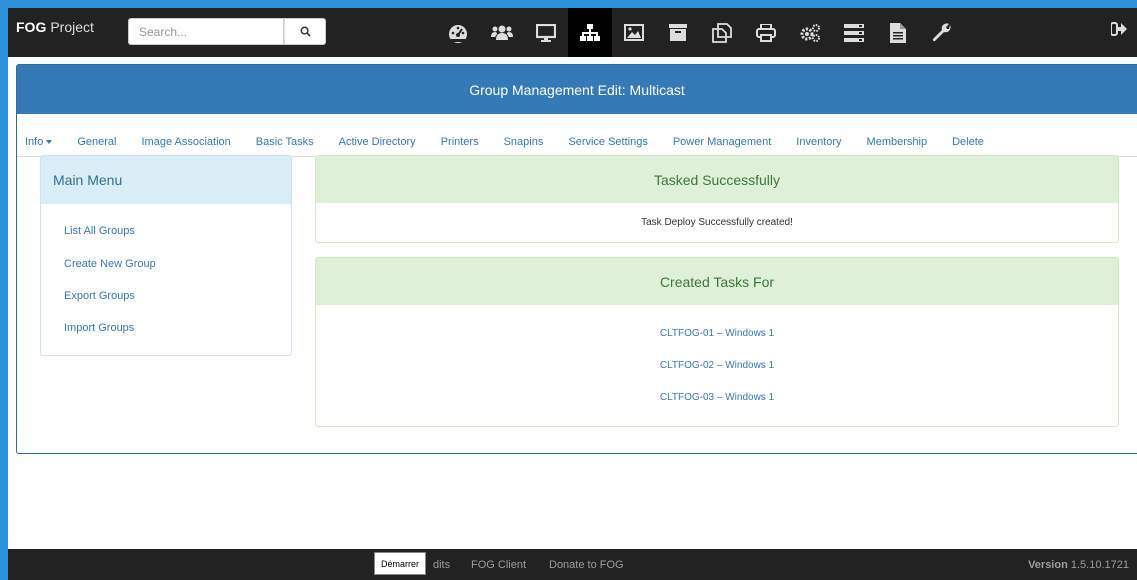 The height and width of the screenshot is (580, 1137). What do you see at coordinates (722, 142) in the screenshot?
I see `tab-power-management: Power Management` at bounding box center [722, 142].